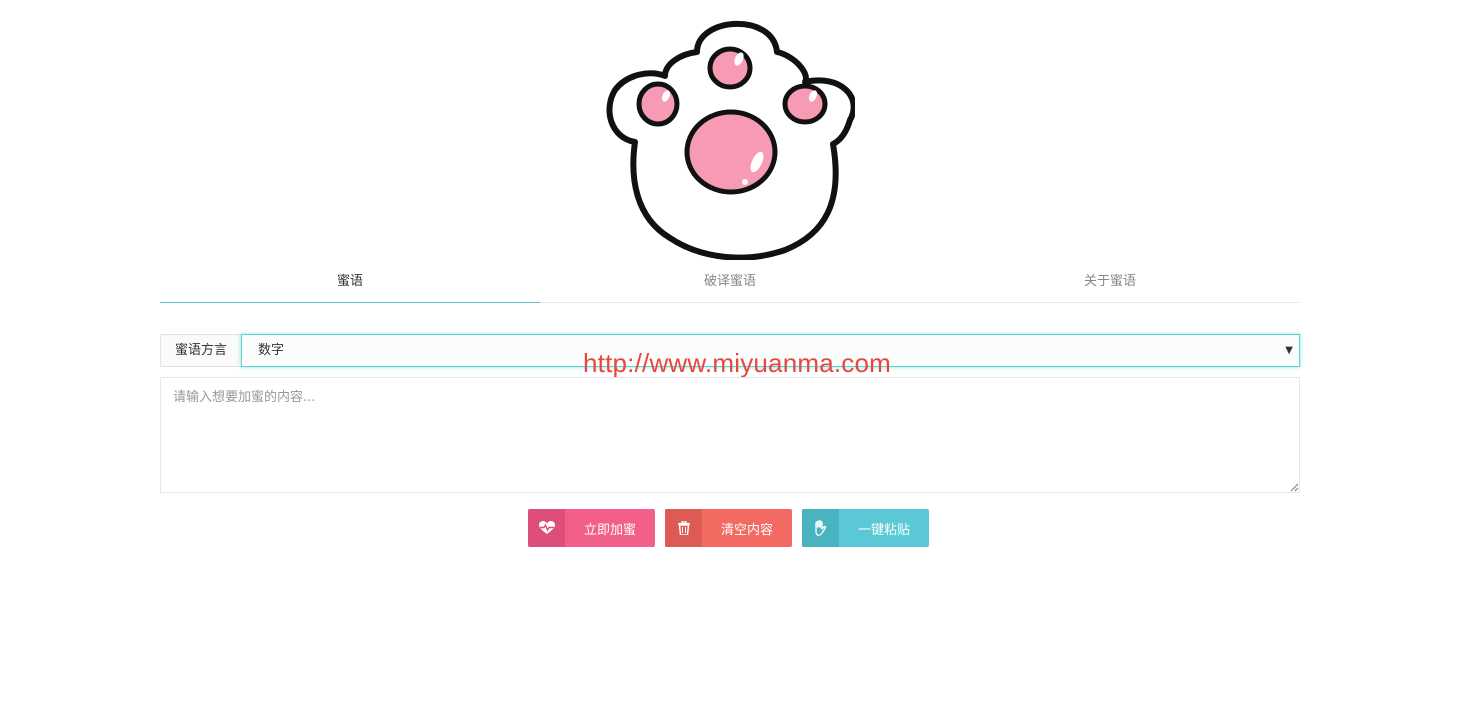  I want to click on dialect-selected-value: 数字, so click(271, 350).